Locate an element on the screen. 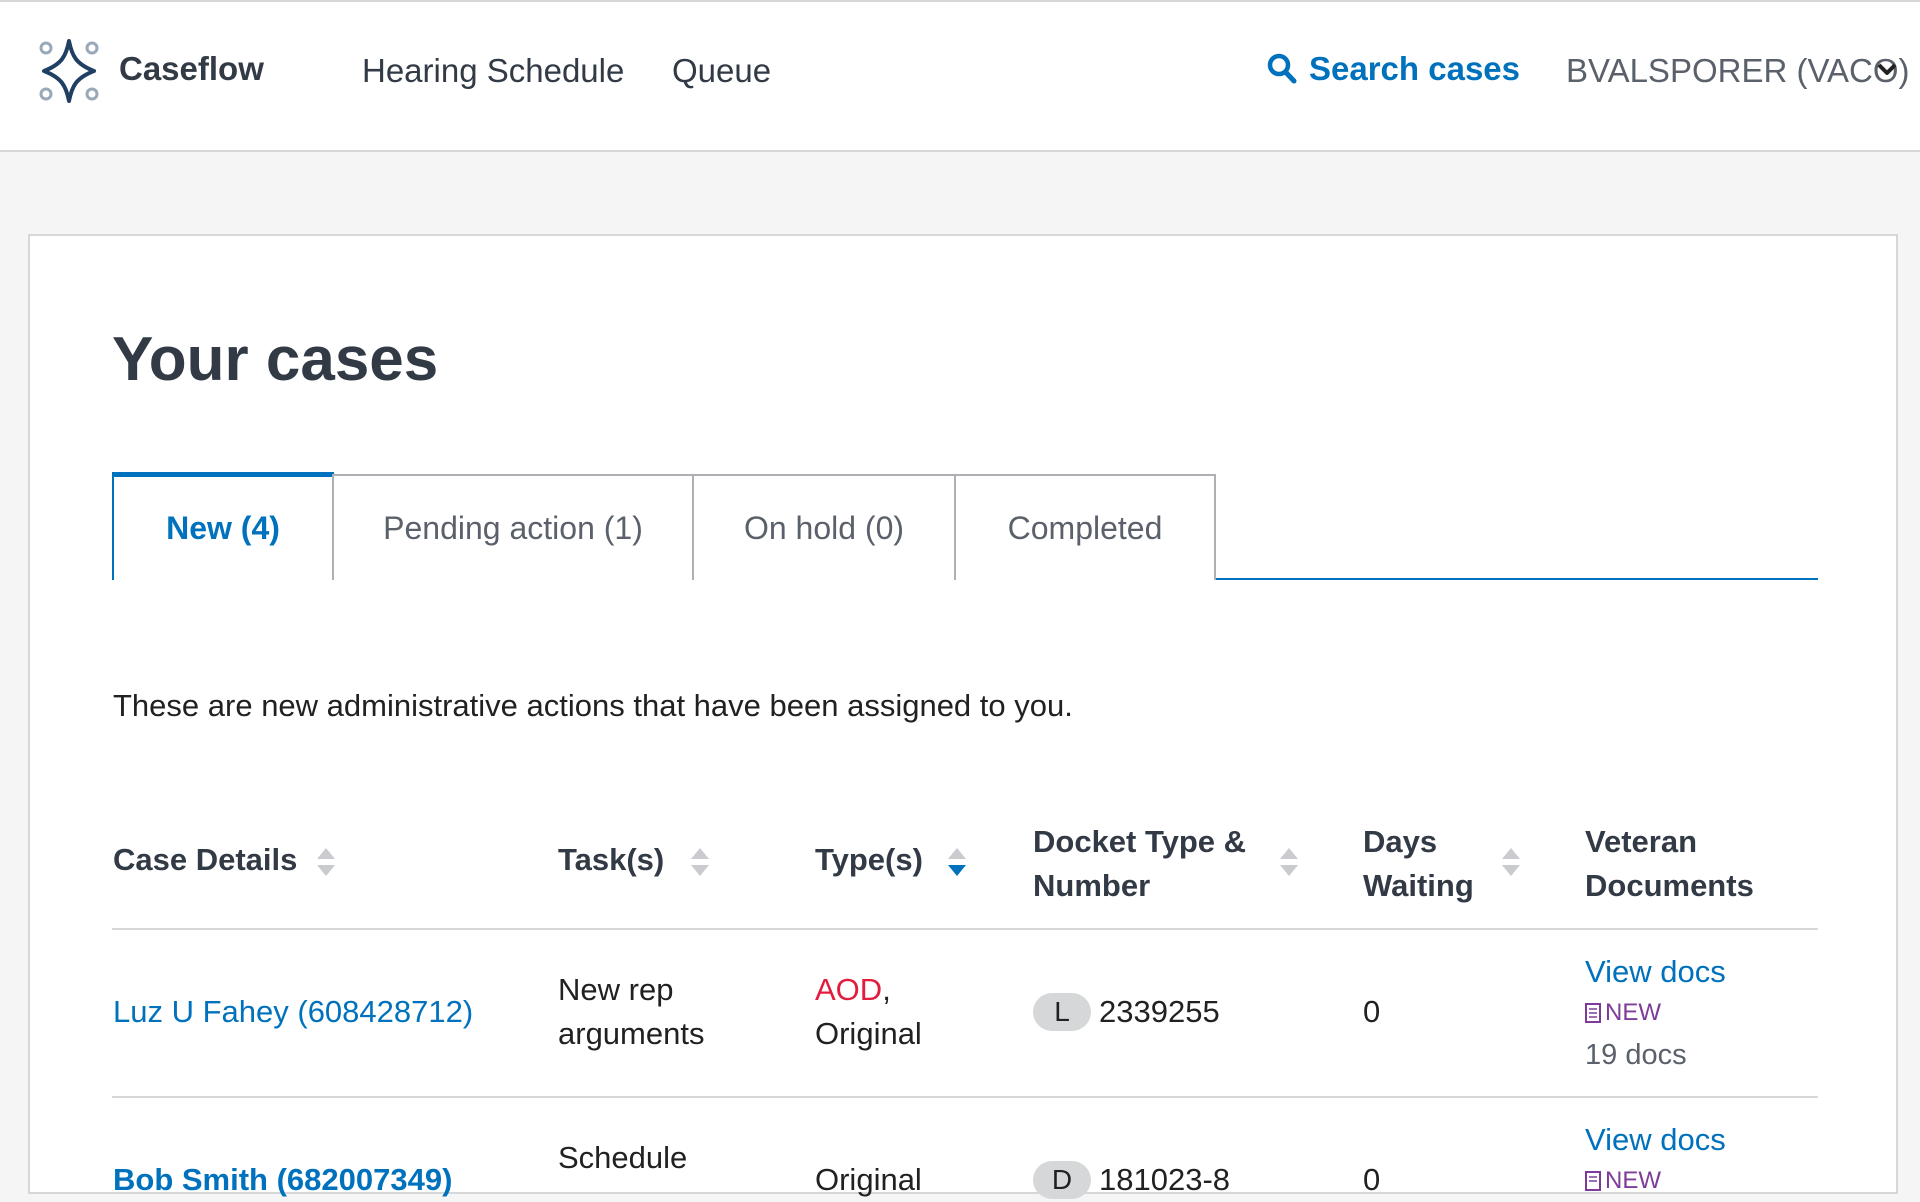 This screenshot has height=1202, width=1920. search-icon is located at coordinates (1282, 68).